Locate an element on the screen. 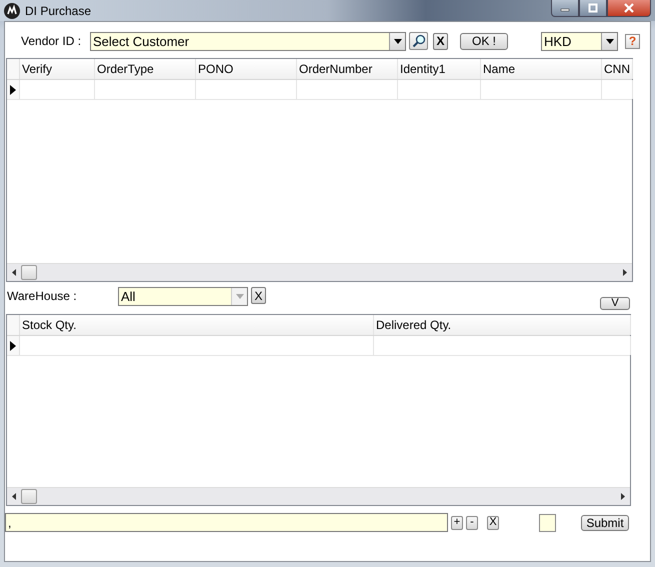  submit-button: Submit is located at coordinates (605, 522).